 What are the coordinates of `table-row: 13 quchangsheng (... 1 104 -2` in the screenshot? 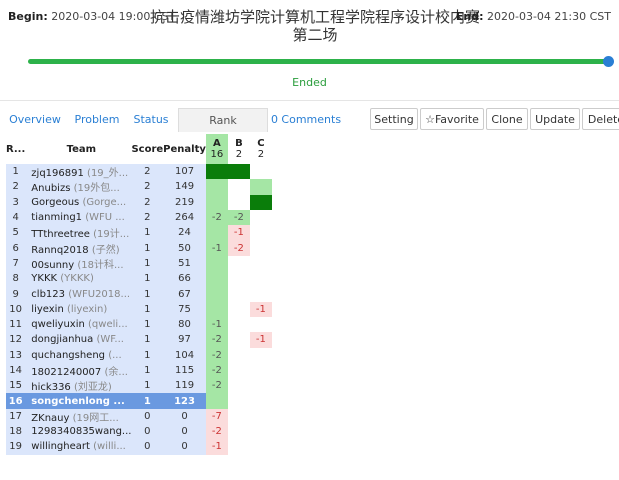 It's located at (139, 355).